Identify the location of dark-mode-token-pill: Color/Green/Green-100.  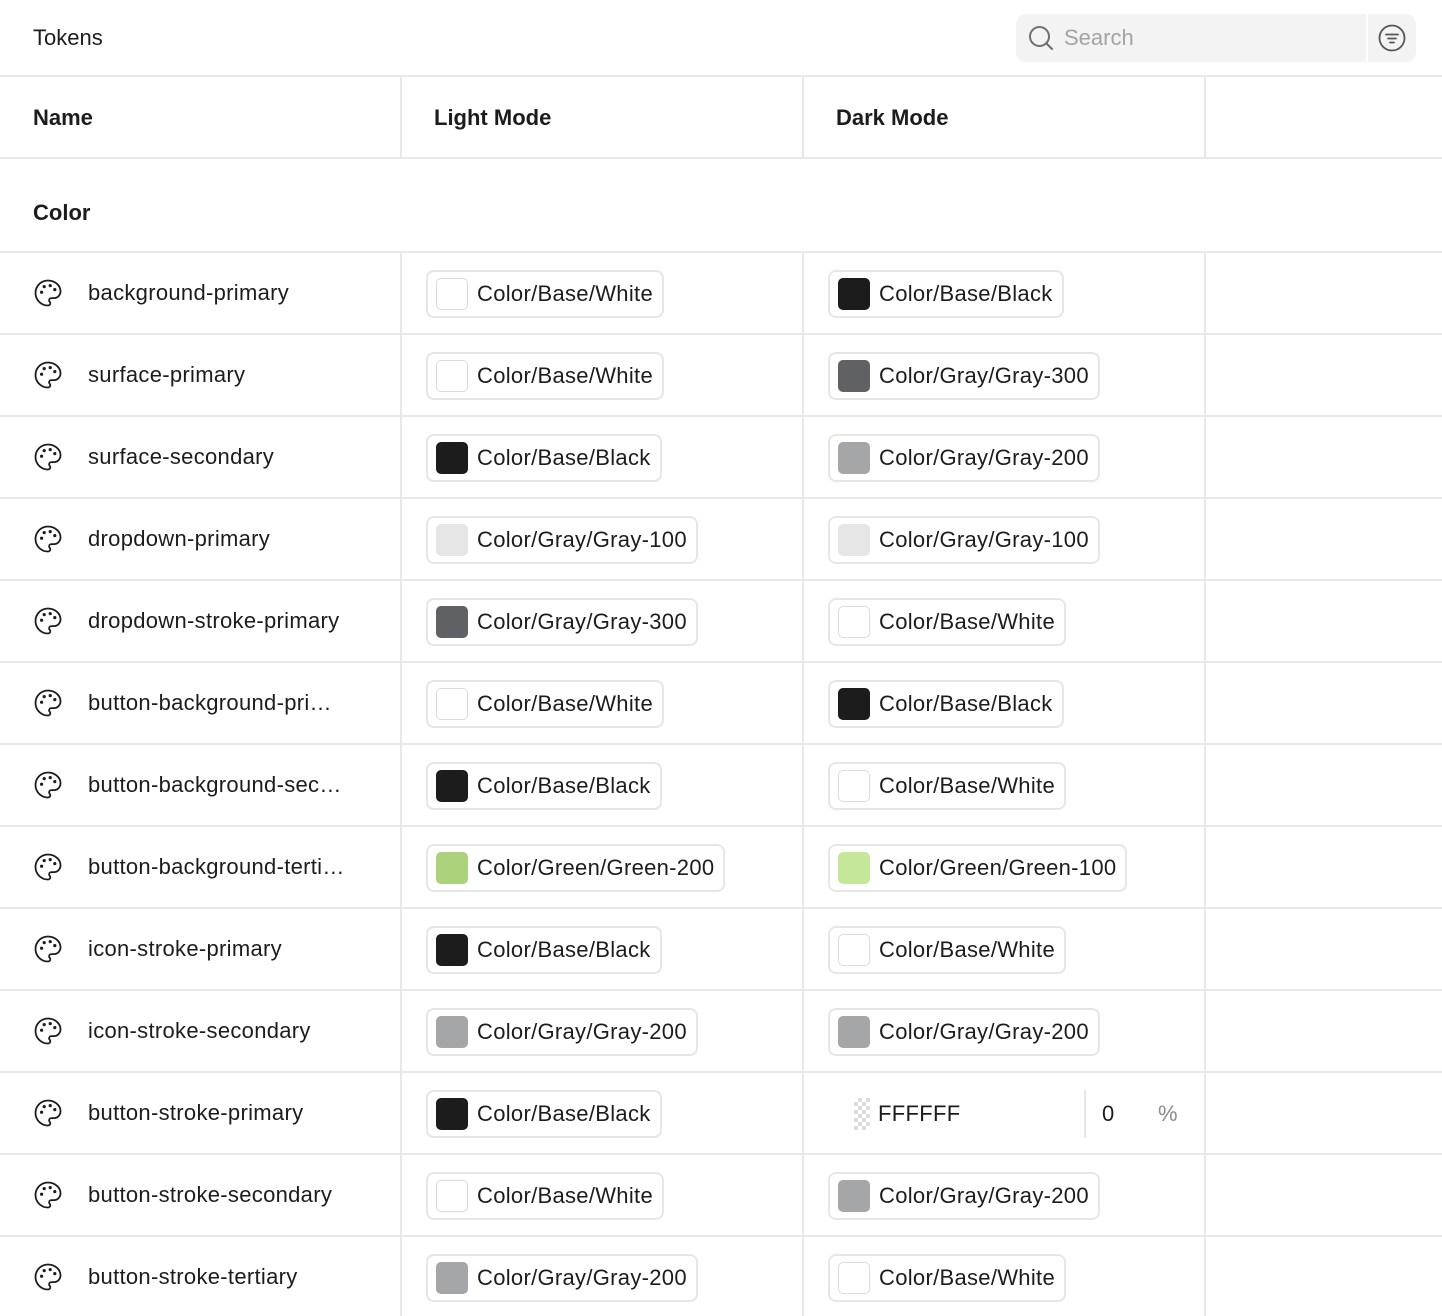
(978, 868).